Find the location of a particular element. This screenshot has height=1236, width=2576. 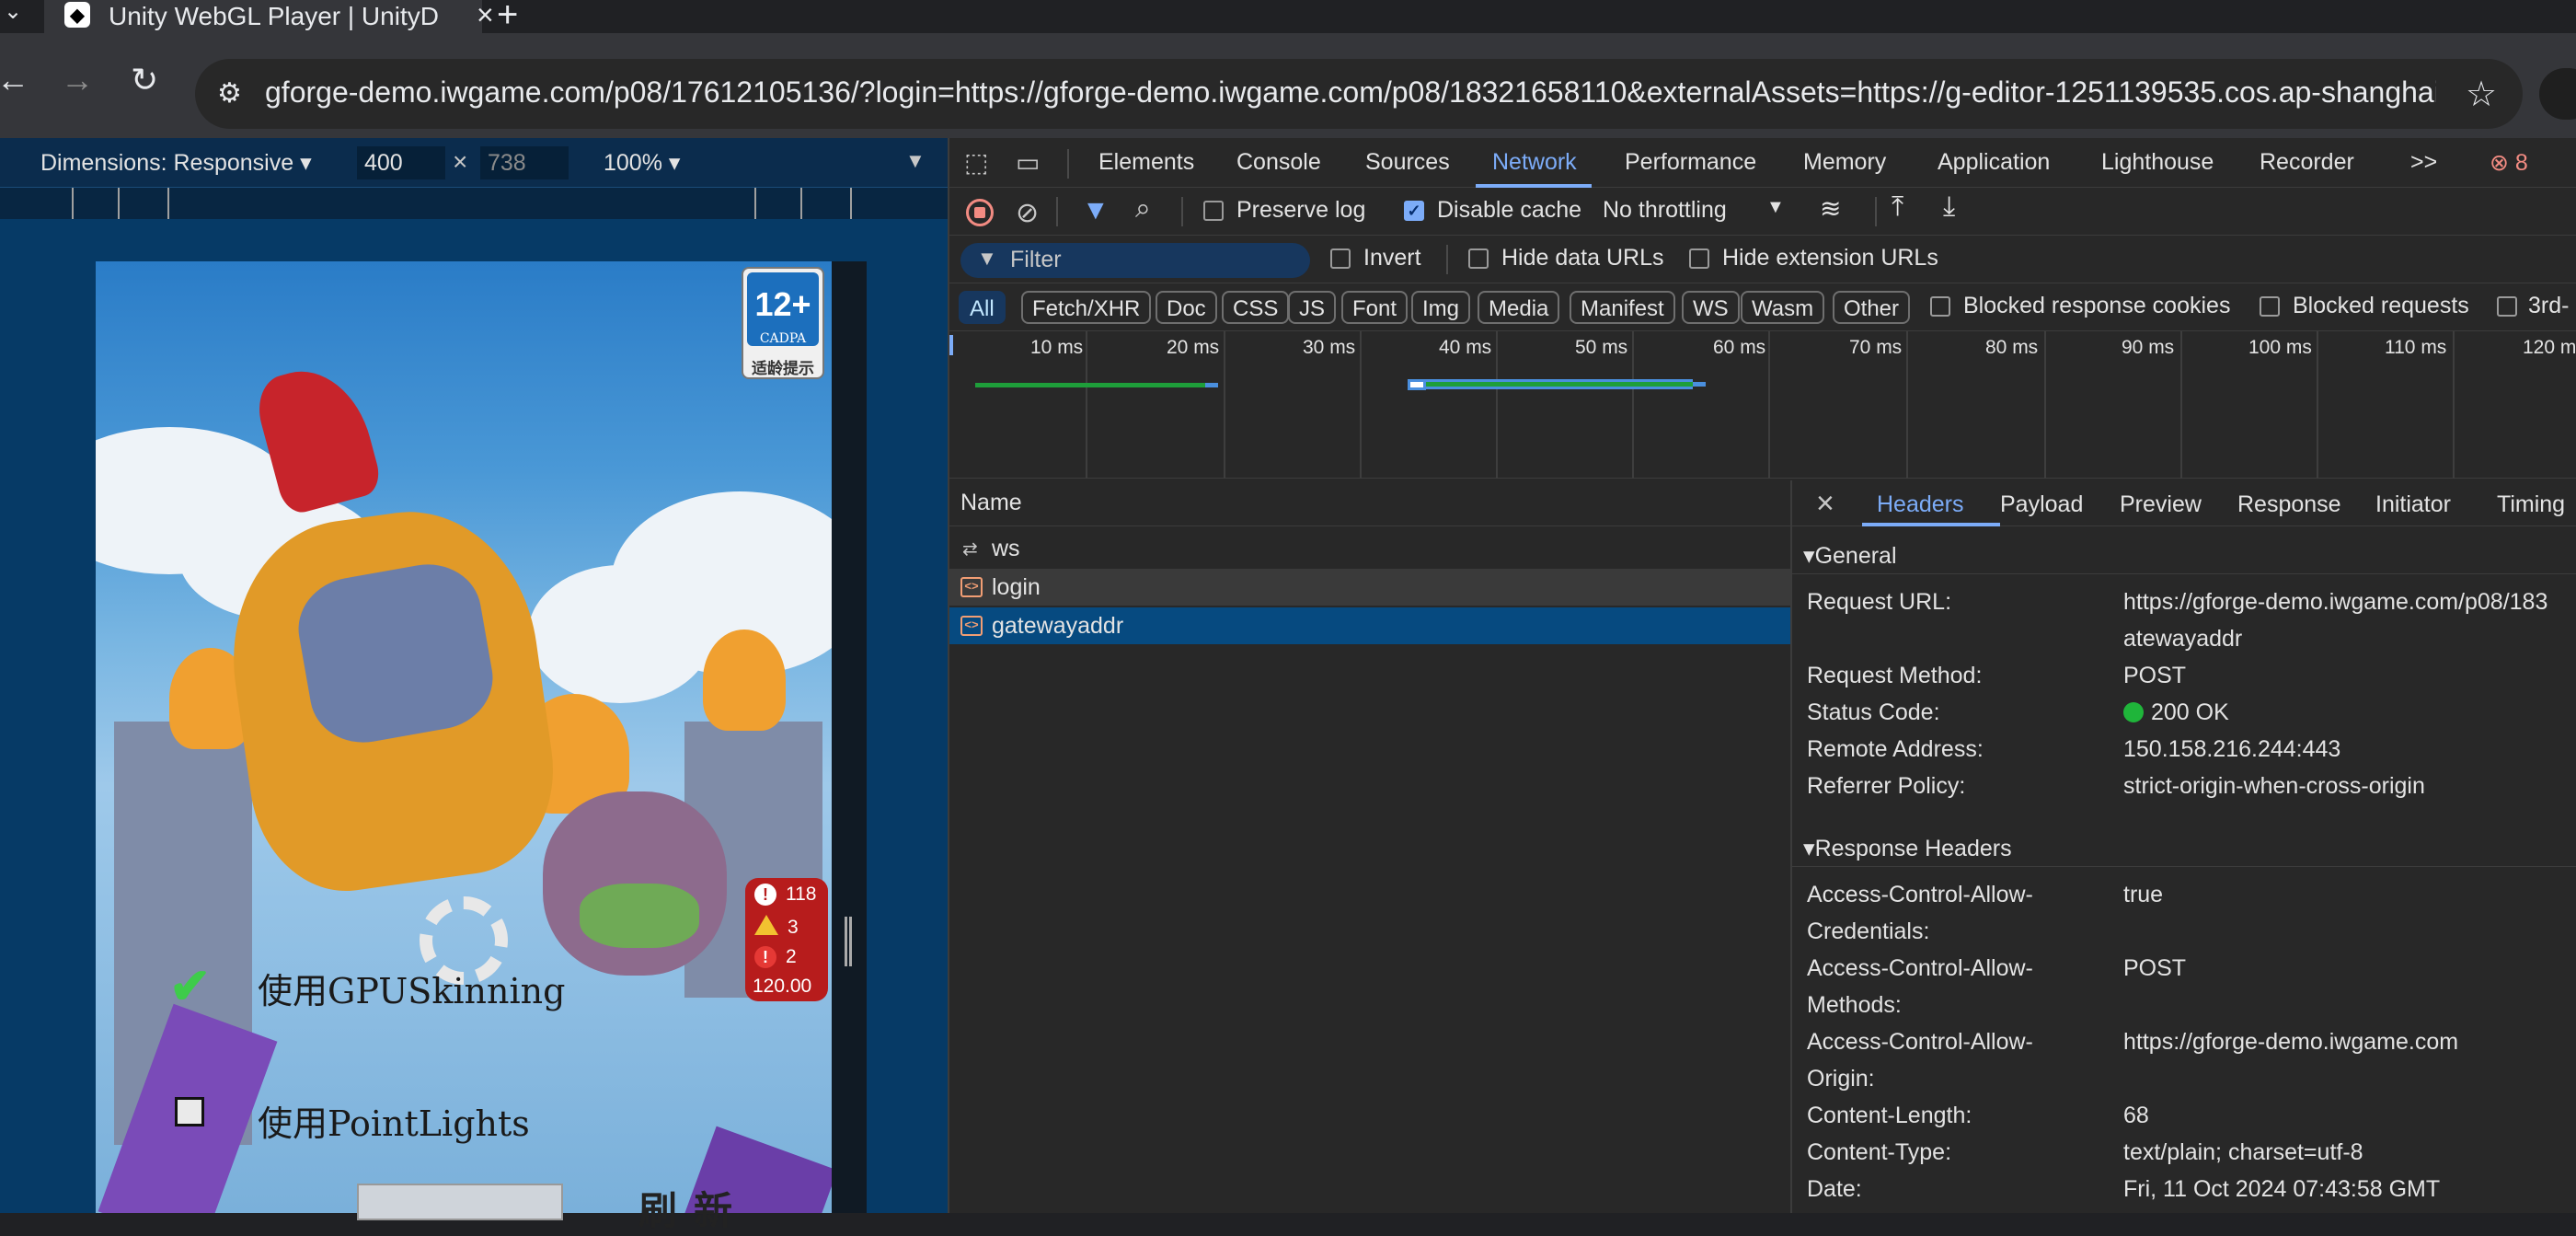

inspect-element-icon: ⬚ is located at coordinates (976, 162).